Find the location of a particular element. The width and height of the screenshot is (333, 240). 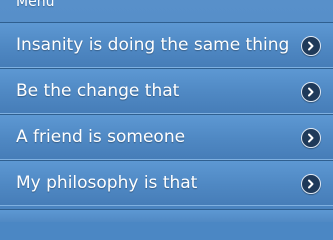

menu-item-label: Insanity is doing the same thing is located at coordinates (153, 45).